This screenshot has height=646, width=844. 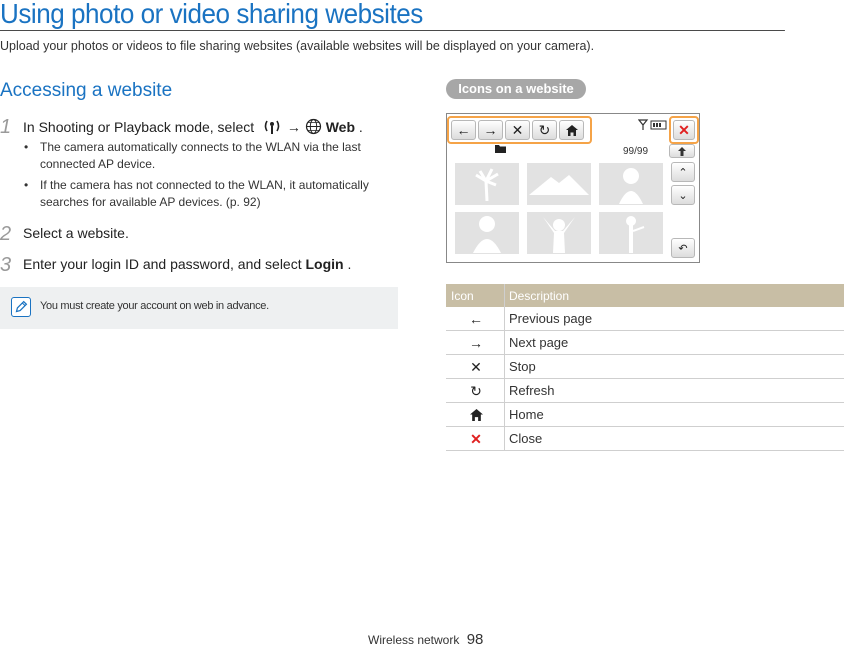 I want to click on web-label: Web, so click(x=340, y=127).